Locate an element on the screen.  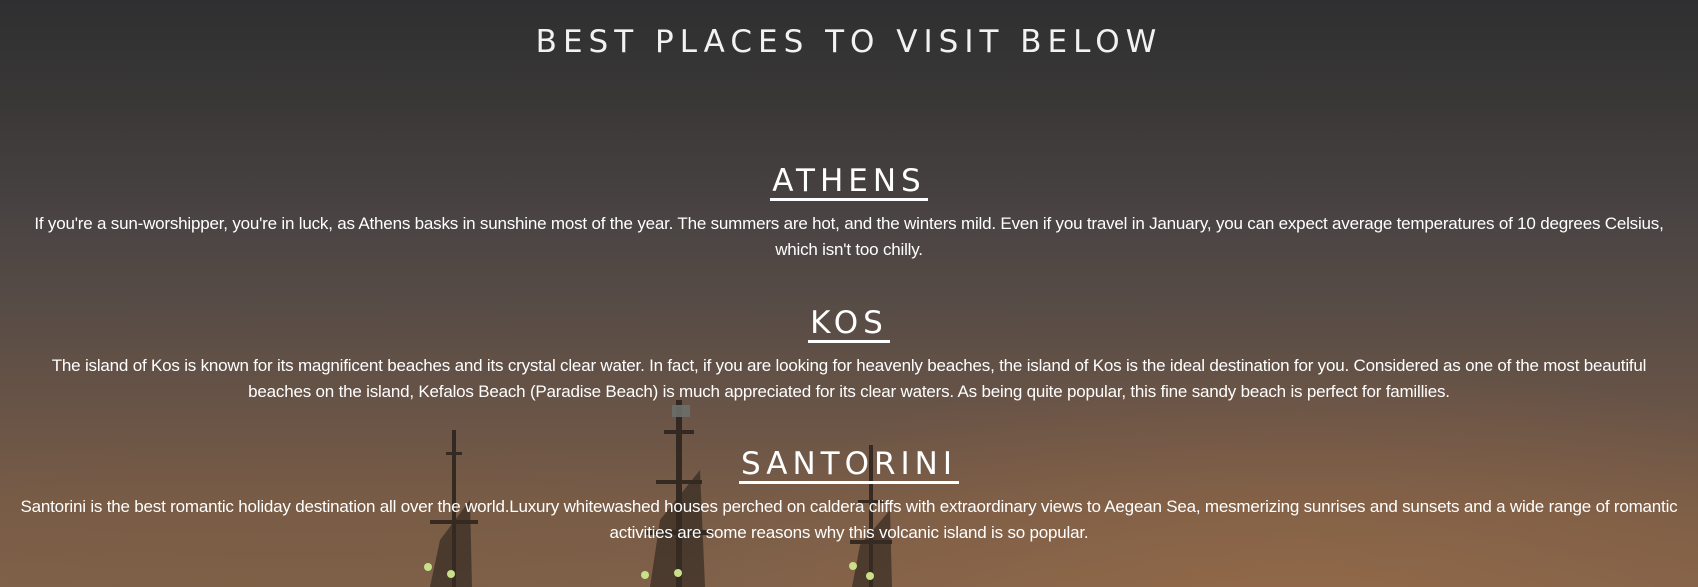
place-heading-kos: KOS is located at coordinates (849, 324).